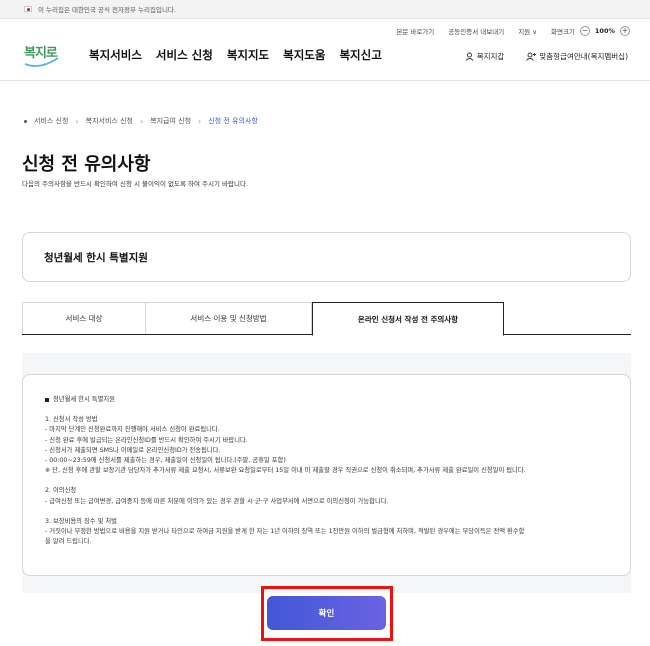 The image size is (650, 646). Describe the element at coordinates (170, 121) in the screenshot. I see `breadcrumb-item: 복지급여 신청` at that location.